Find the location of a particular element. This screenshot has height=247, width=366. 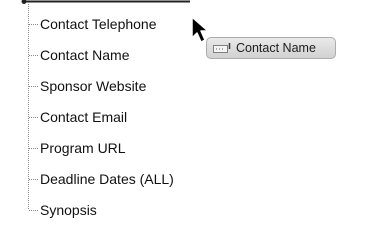

tree-item-contact-email: Contact Email is located at coordinates (83, 117).